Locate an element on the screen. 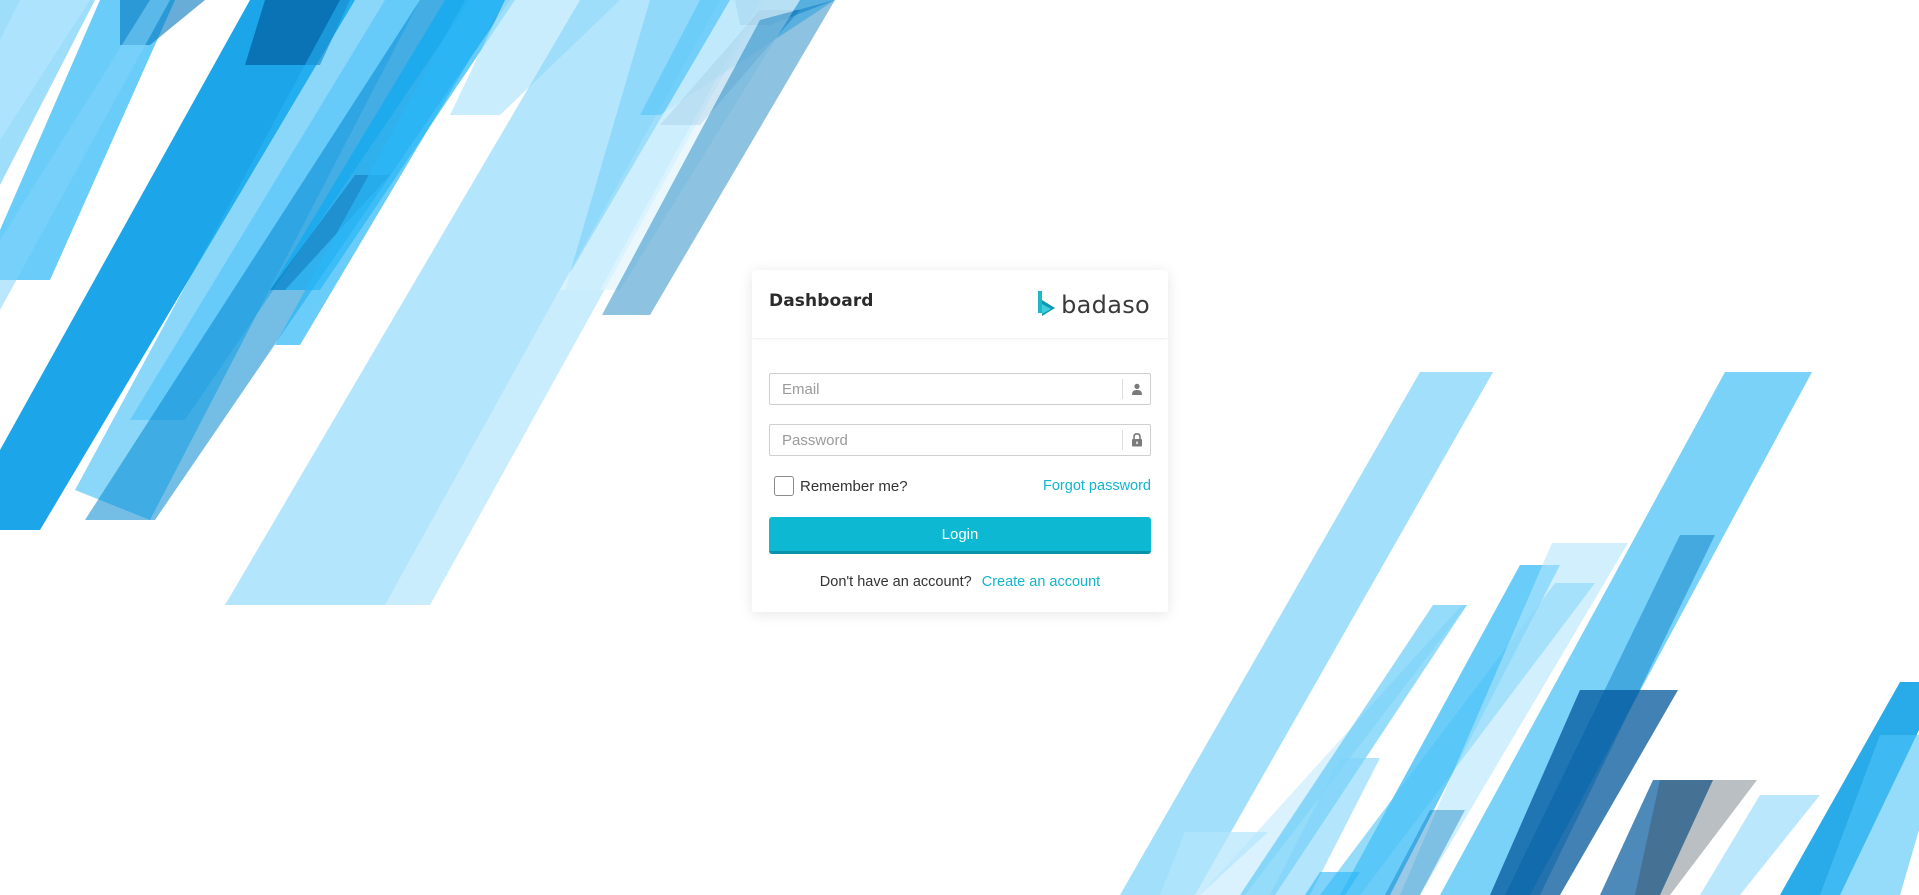 This screenshot has width=1919, height=895. remember-me-checkbox is located at coordinates (784, 486).